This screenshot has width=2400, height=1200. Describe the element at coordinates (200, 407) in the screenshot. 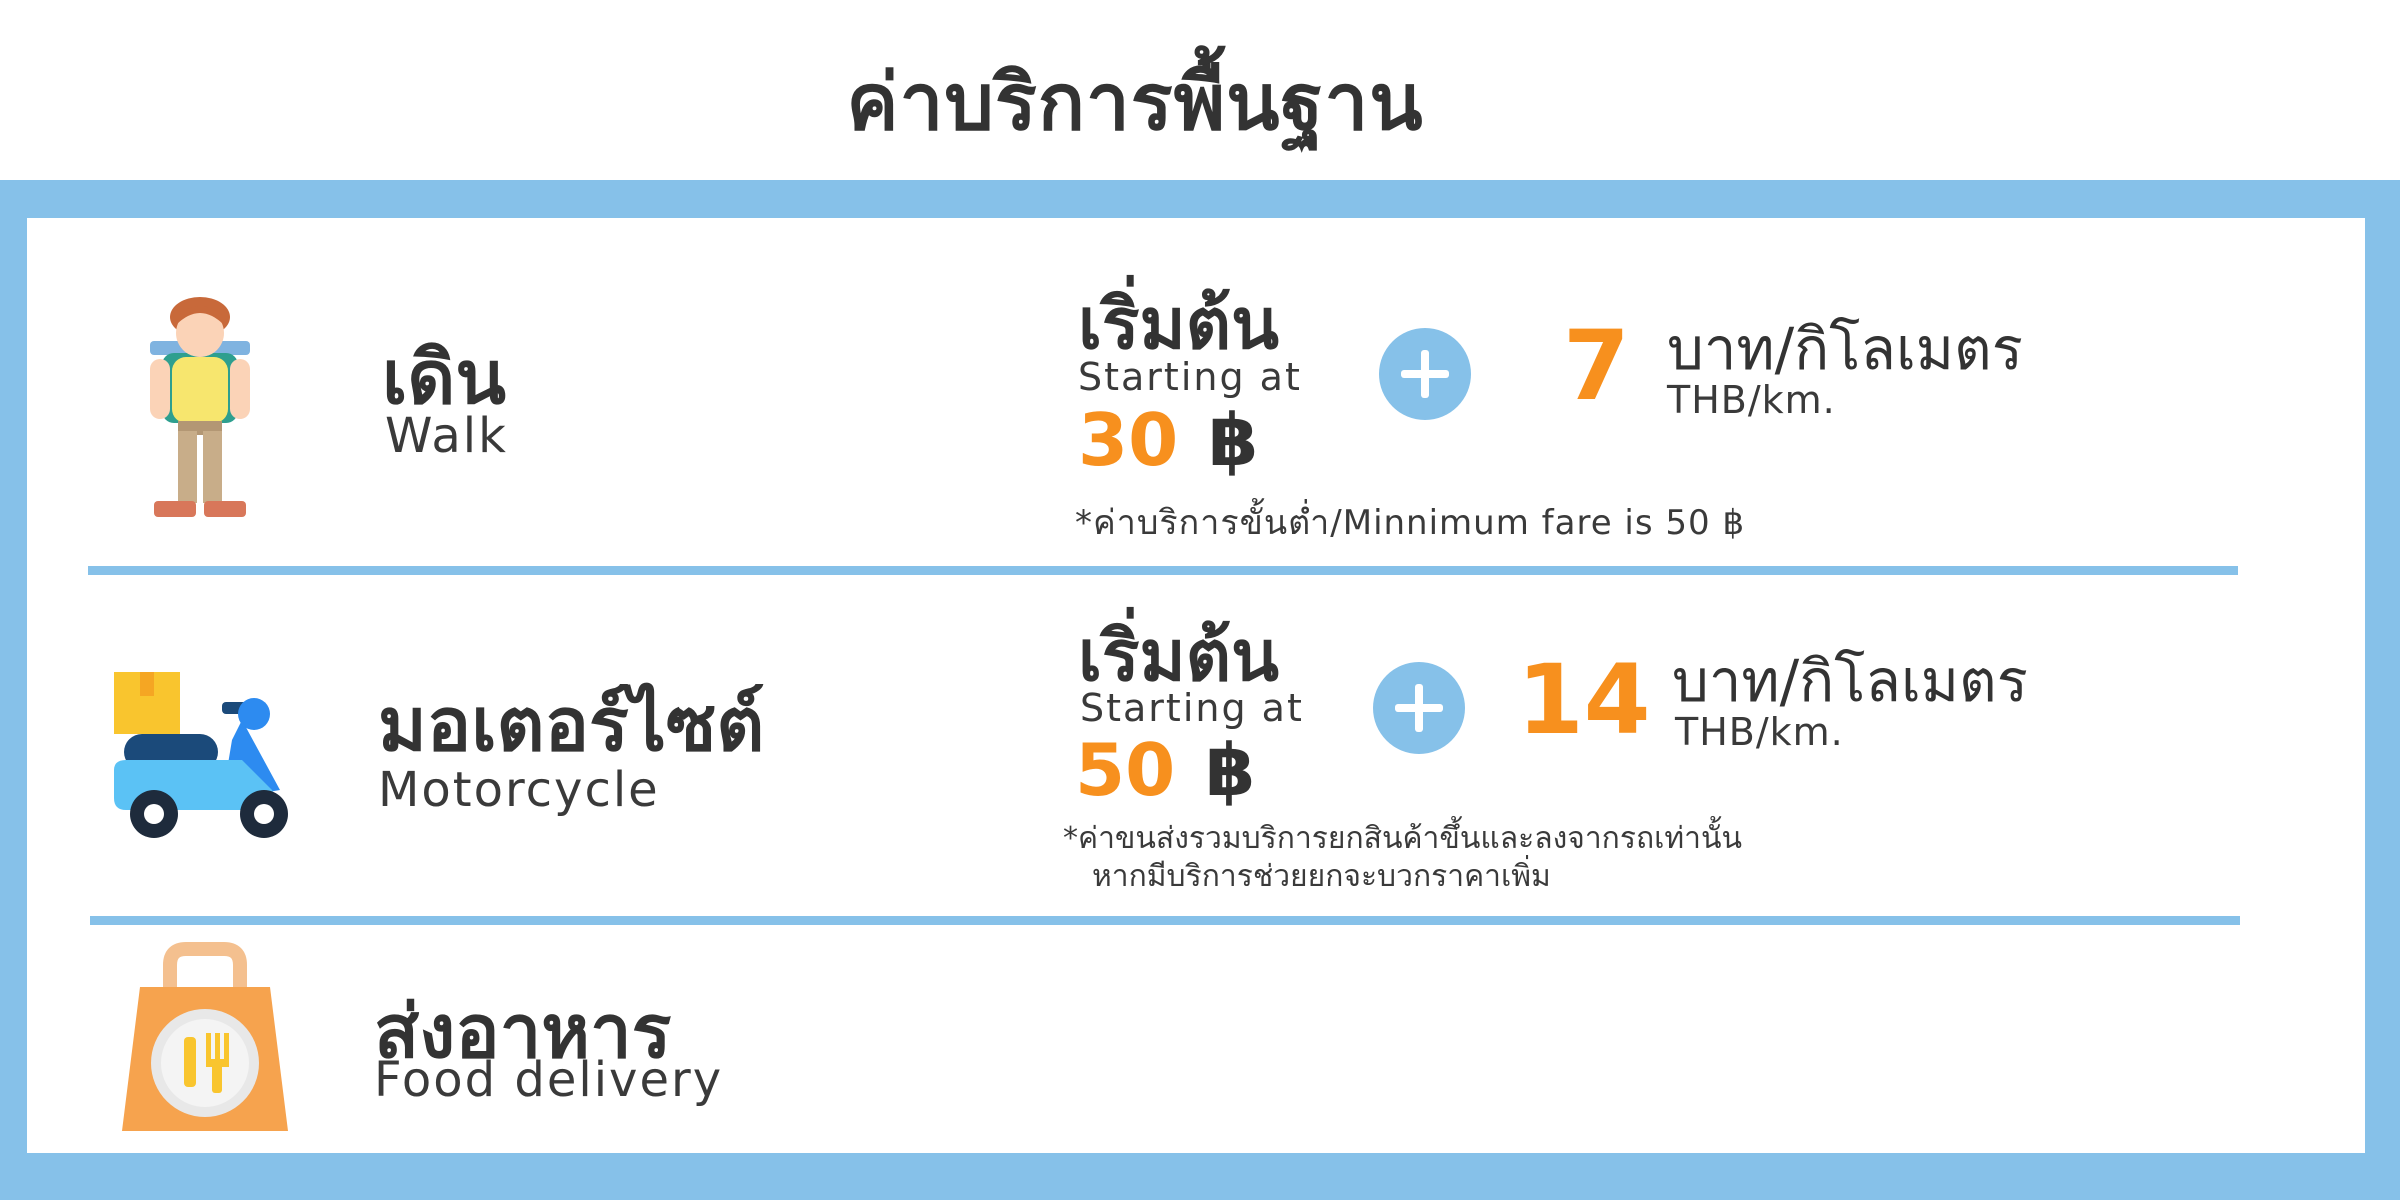

I see `walker-icon` at that location.